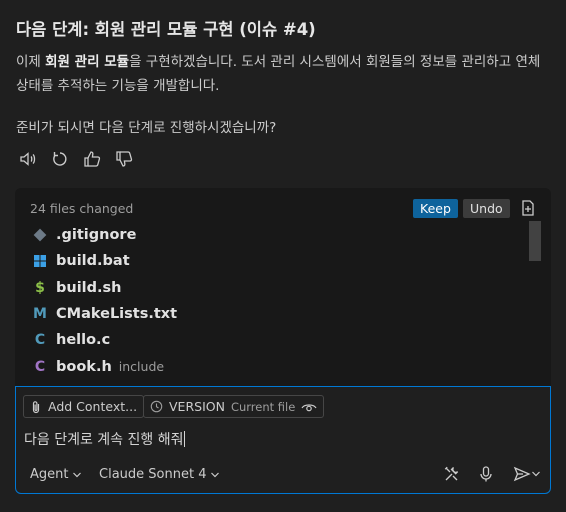 The width and height of the screenshot is (566, 512). Describe the element at coordinates (40, 235) in the screenshot. I see `git-icon` at that location.